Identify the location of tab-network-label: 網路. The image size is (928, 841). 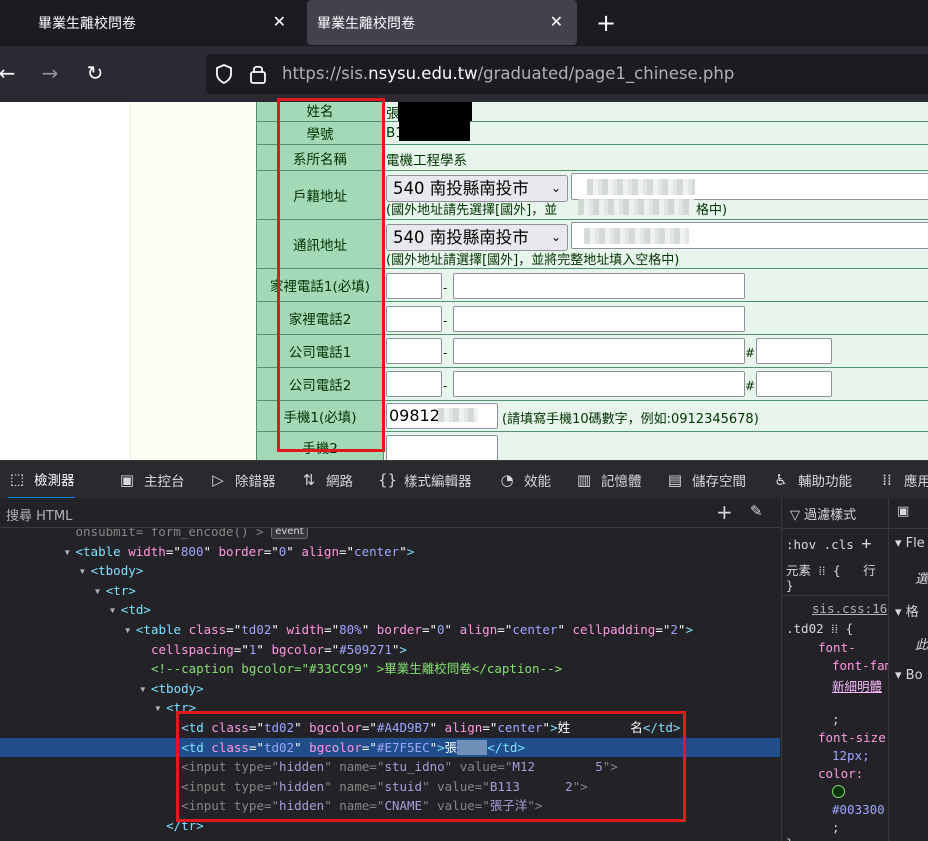
(339, 482).